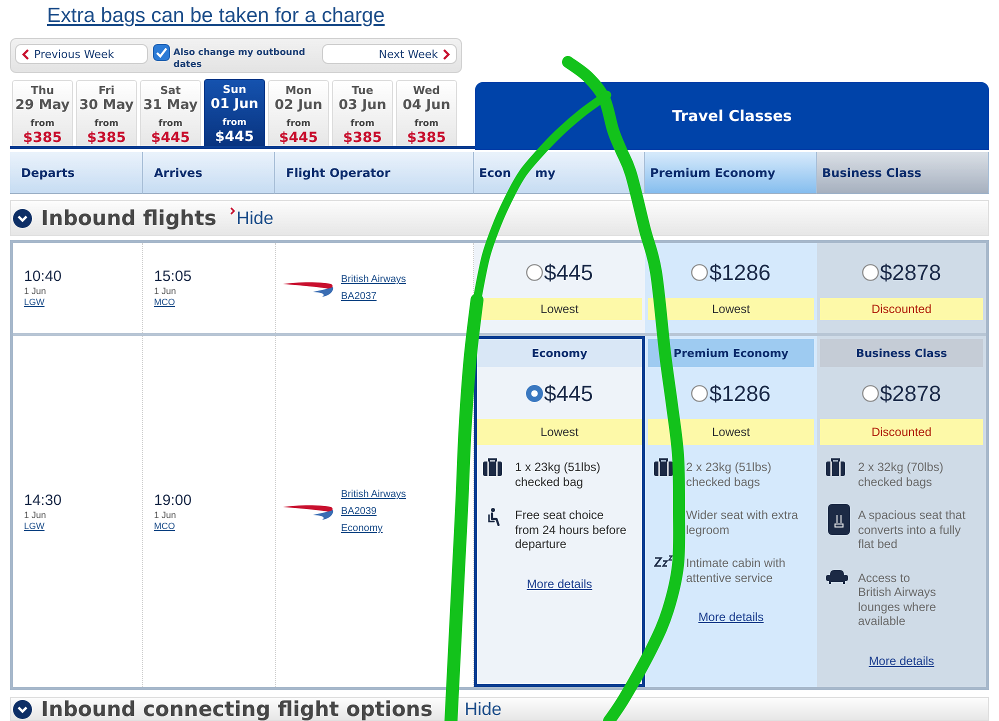 The width and height of the screenshot is (999, 721). What do you see at coordinates (897, 599) in the screenshot?
I see `feature-text: Access to British Airways lounges where available` at bounding box center [897, 599].